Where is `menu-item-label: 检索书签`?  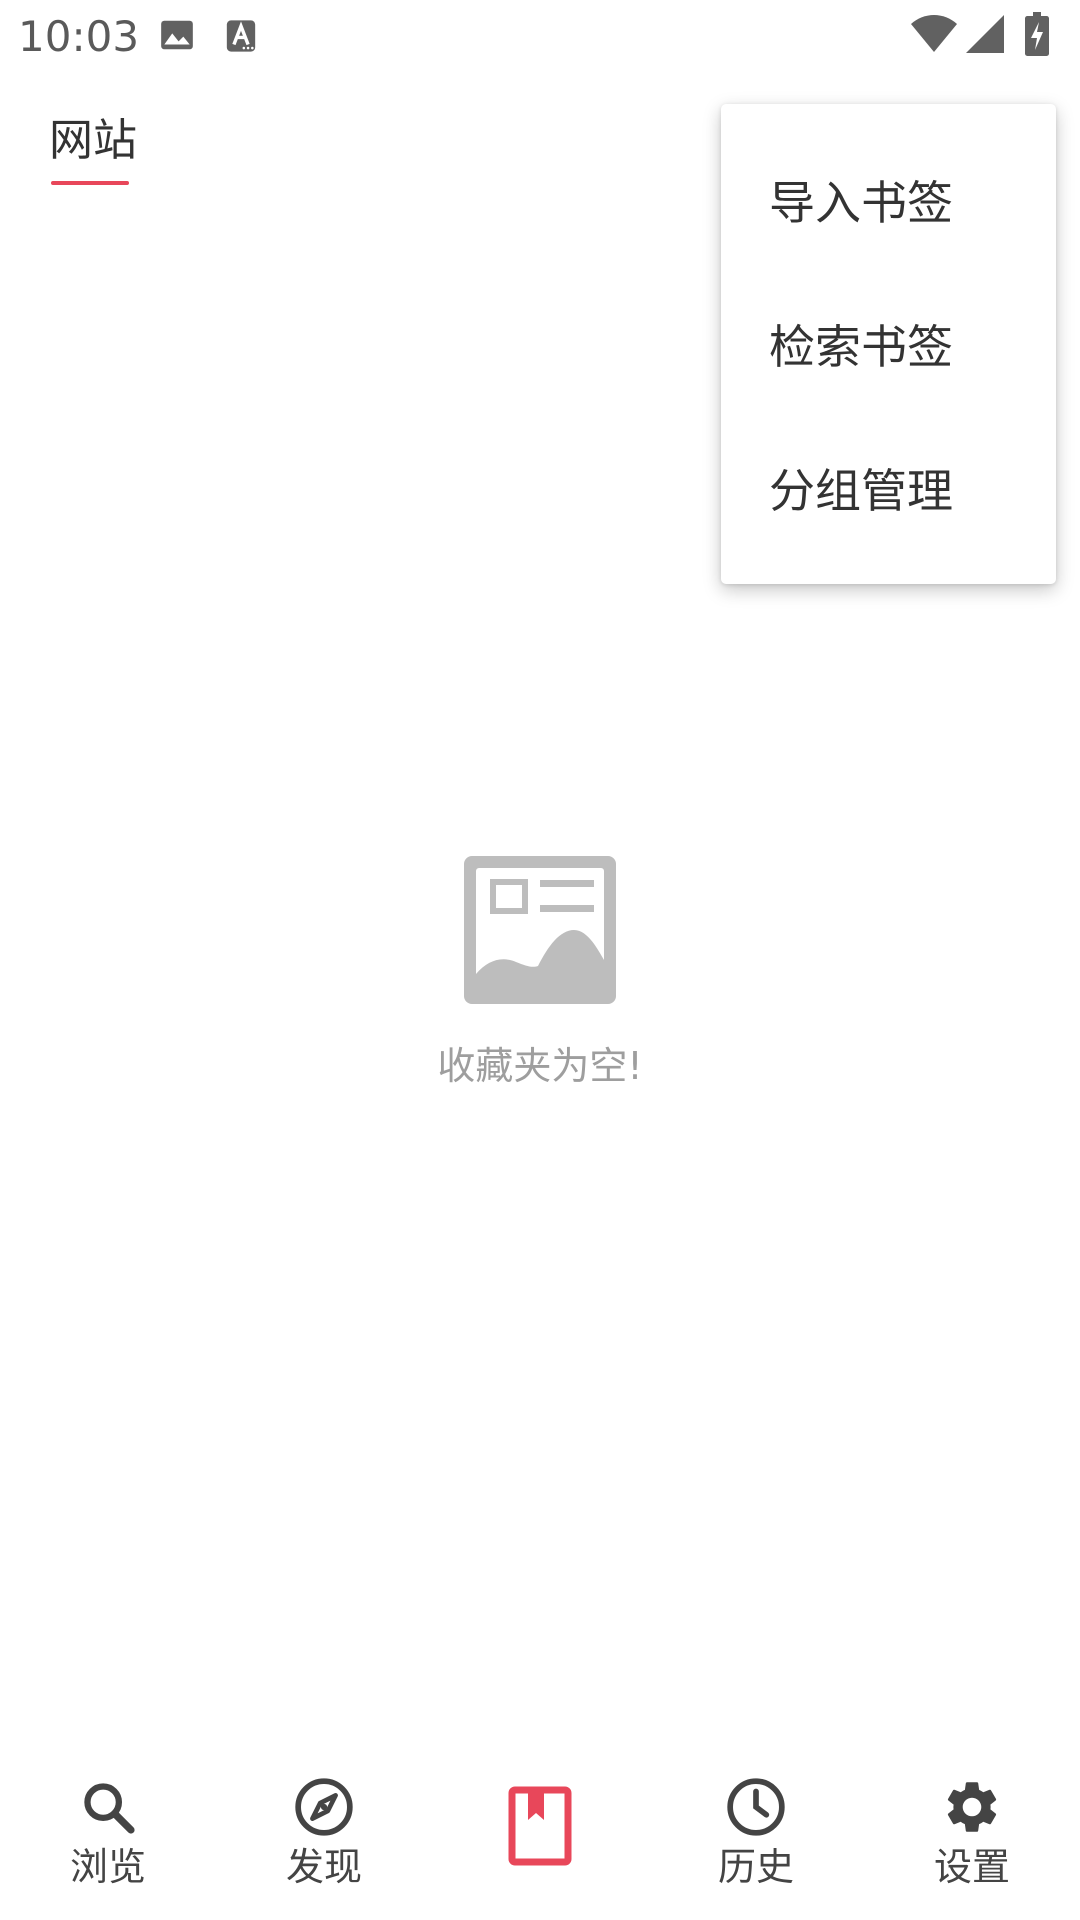 menu-item-label: 检索书签 is located at coordinates (861, 347).